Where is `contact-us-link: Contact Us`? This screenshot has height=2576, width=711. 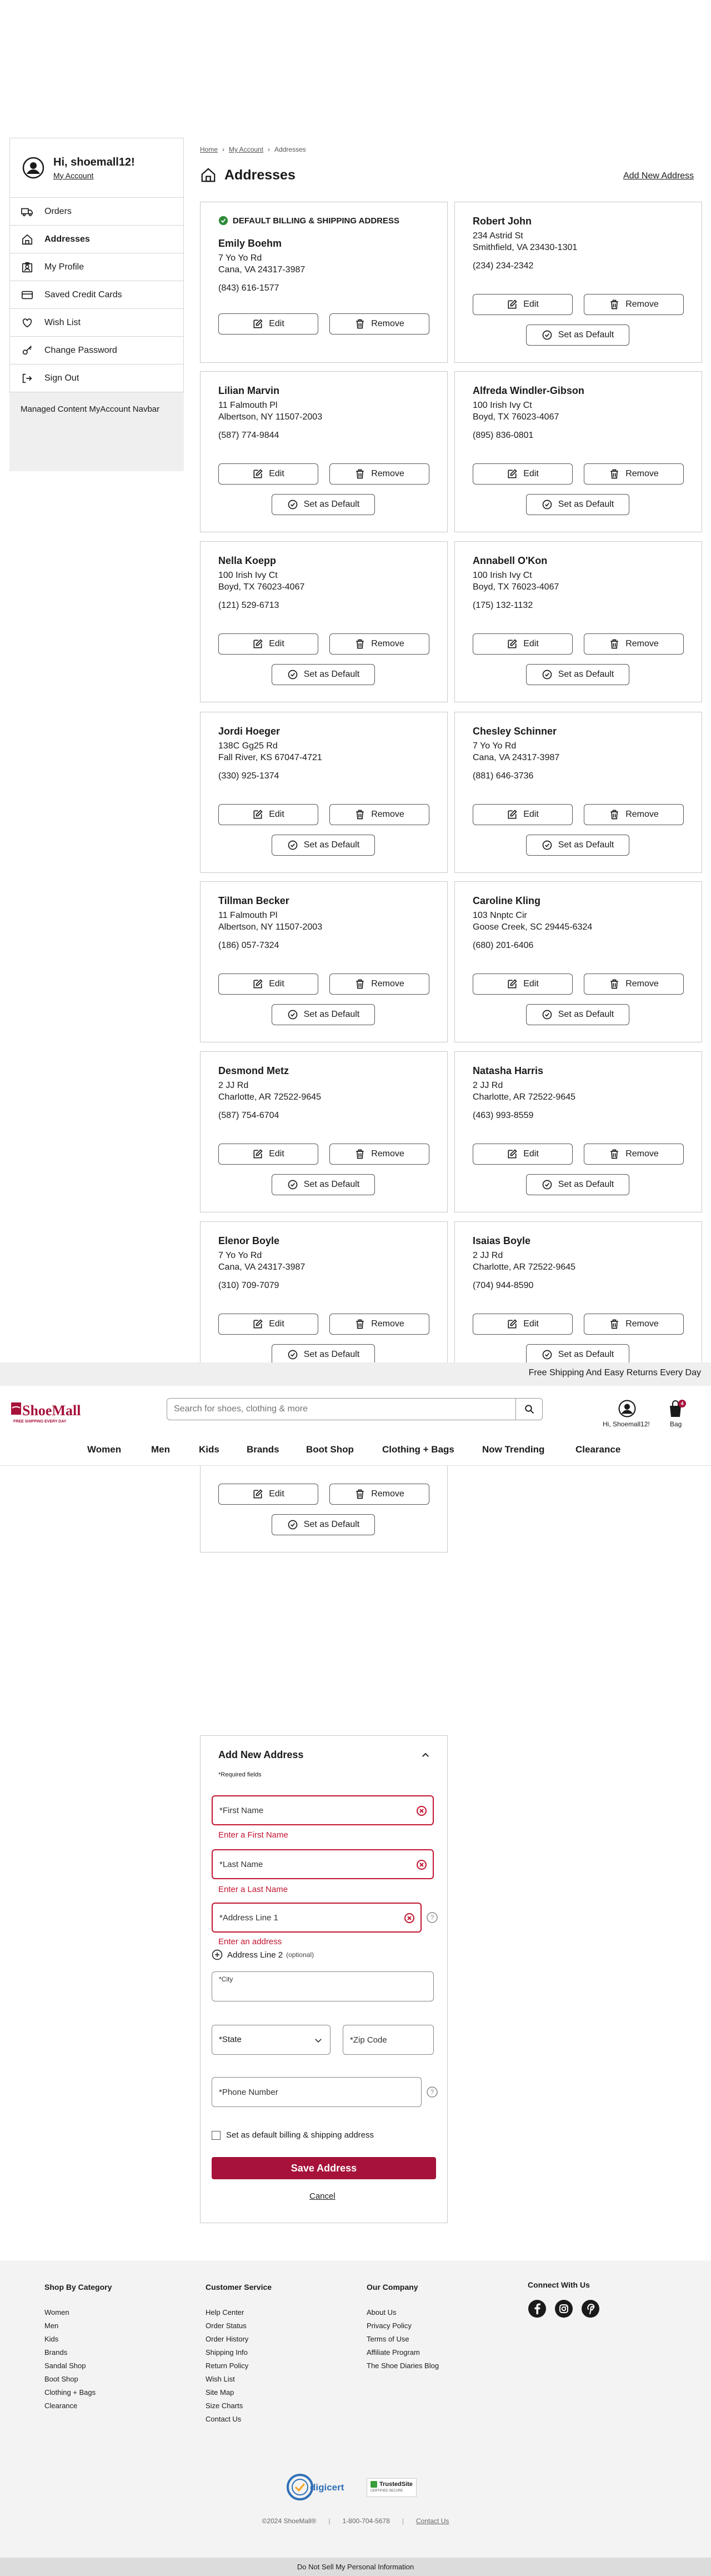
contact-us-link: Contact Us is located at coordinates (432, 2521).